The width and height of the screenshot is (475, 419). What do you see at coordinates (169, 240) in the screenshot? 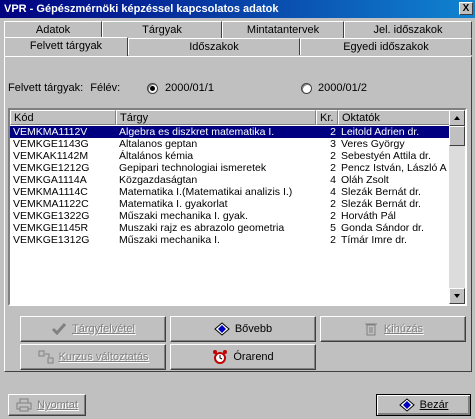
I see `cell-subject: Műszaki mechanika I.` at bounding box center [169, 240].